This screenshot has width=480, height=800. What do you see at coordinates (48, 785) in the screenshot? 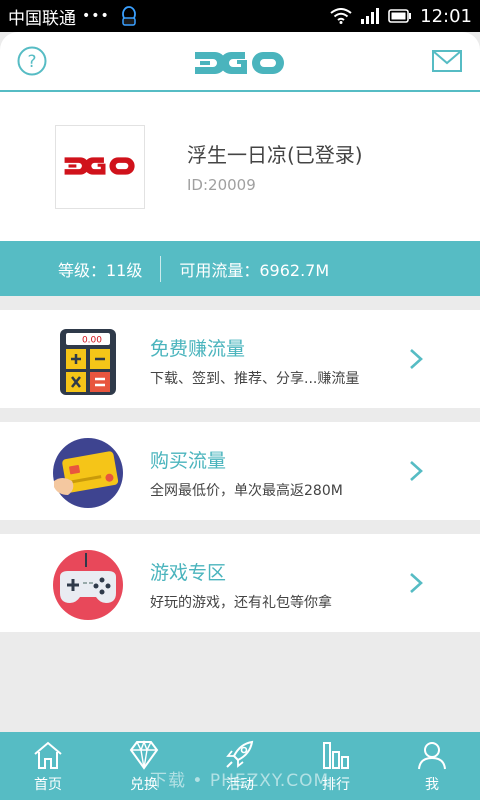
I see `nav-label: 首页` at bounding box center [48, 785].